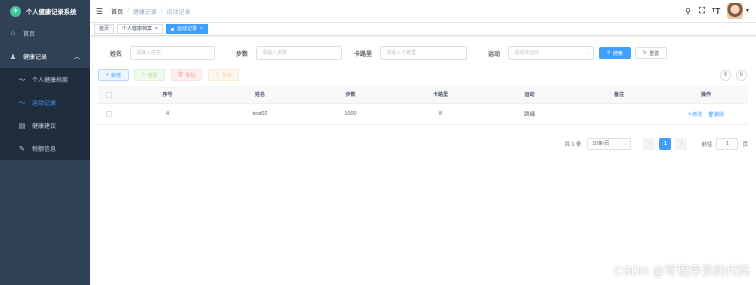 This screenshot has height=285, width=756. Describe the element at coordinates (223, 75) in the screenshot. I see `export-button: ⇩ 导出` at that location.